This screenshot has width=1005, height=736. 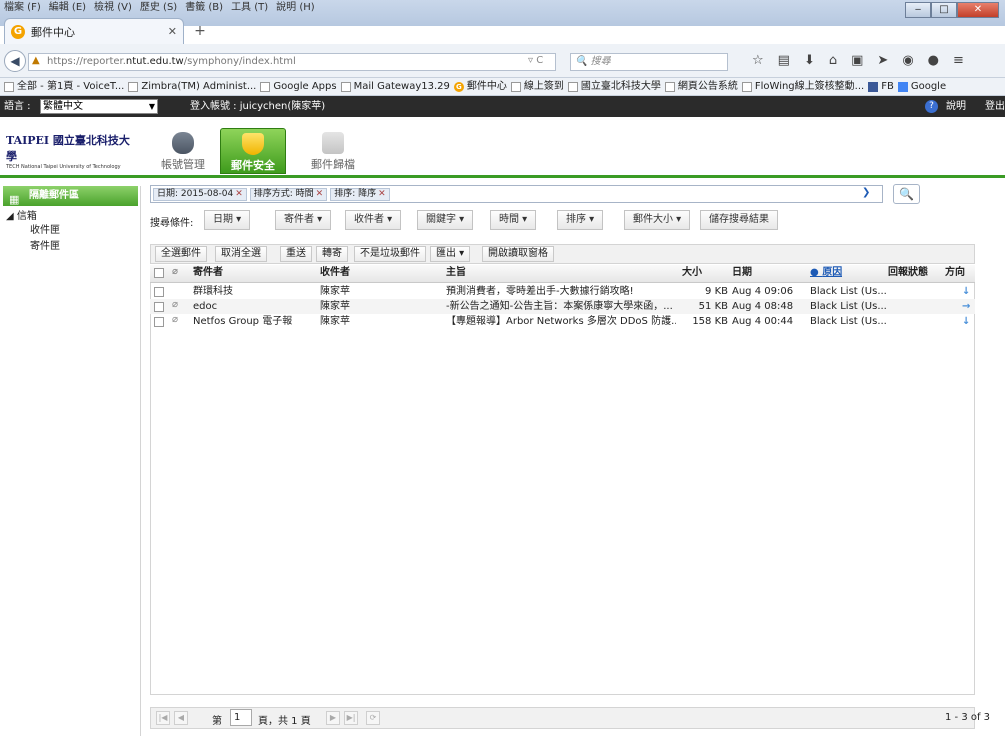 I want to click on bookmark-item: 網頁公告系統, so click(x=701, y=86).